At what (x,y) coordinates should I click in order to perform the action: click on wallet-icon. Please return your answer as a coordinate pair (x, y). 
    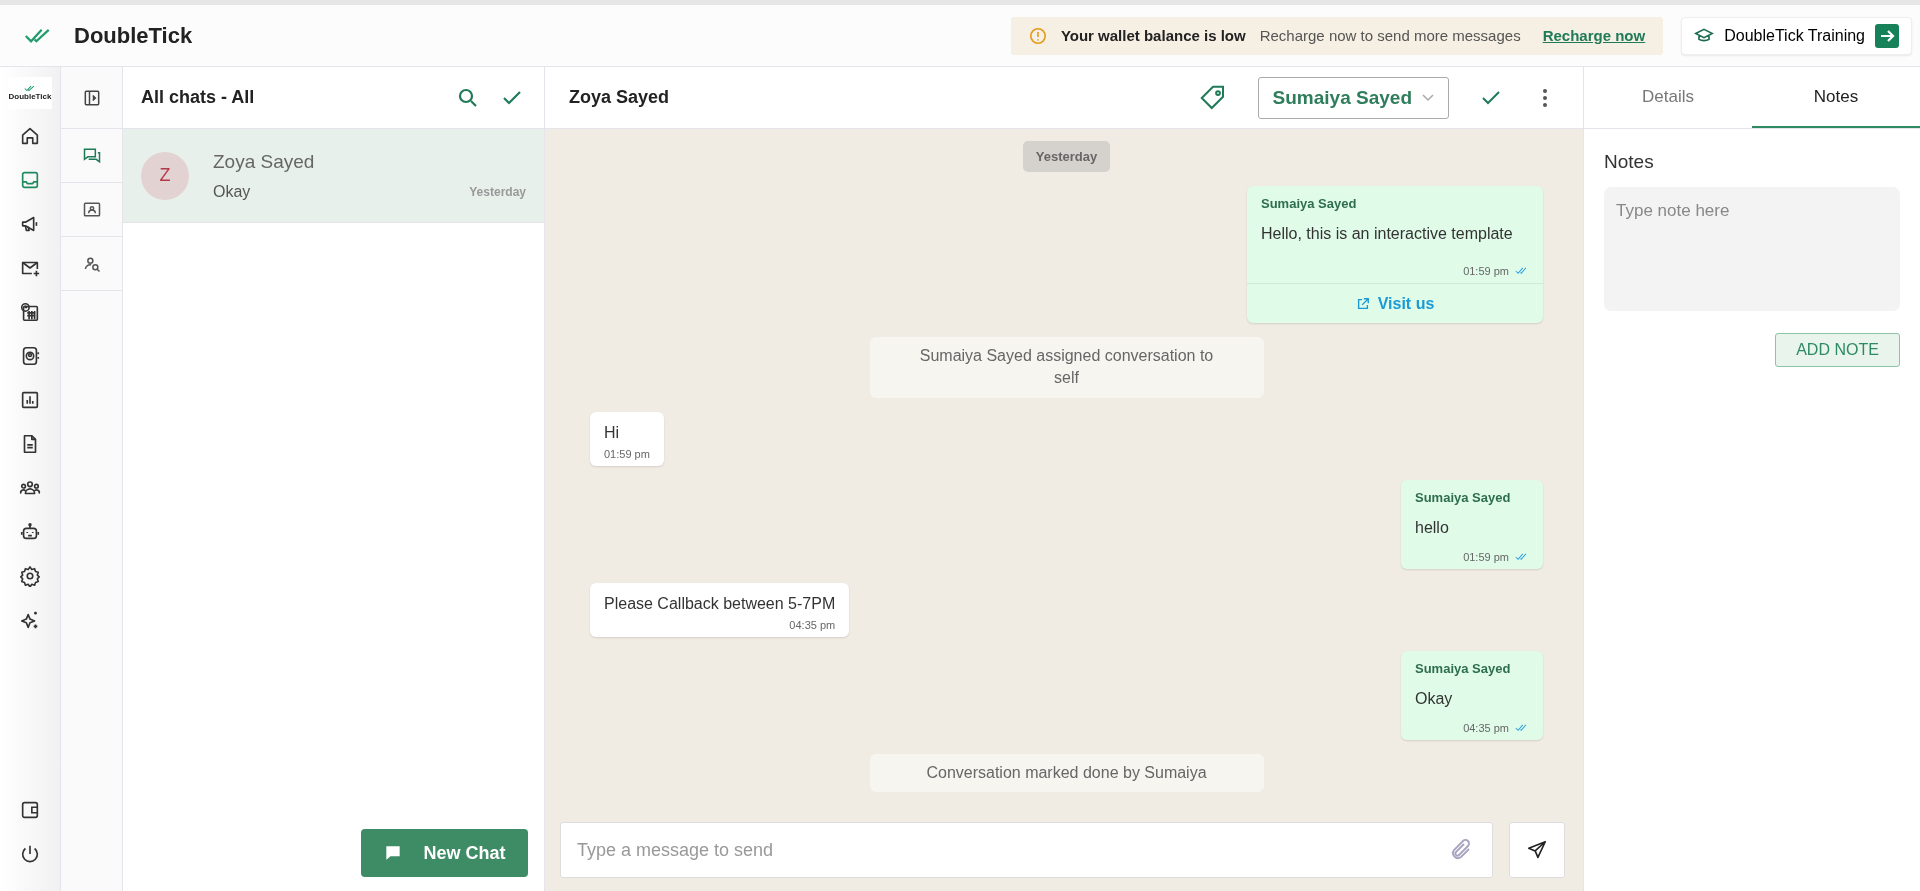
    Looking at the image, I should click on (30, 810).